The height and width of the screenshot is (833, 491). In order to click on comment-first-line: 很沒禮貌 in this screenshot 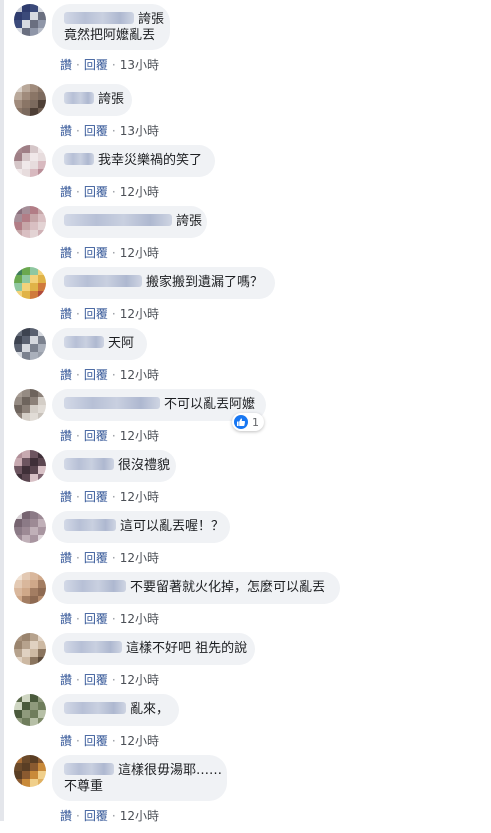, I will do `click(117, 466)`.